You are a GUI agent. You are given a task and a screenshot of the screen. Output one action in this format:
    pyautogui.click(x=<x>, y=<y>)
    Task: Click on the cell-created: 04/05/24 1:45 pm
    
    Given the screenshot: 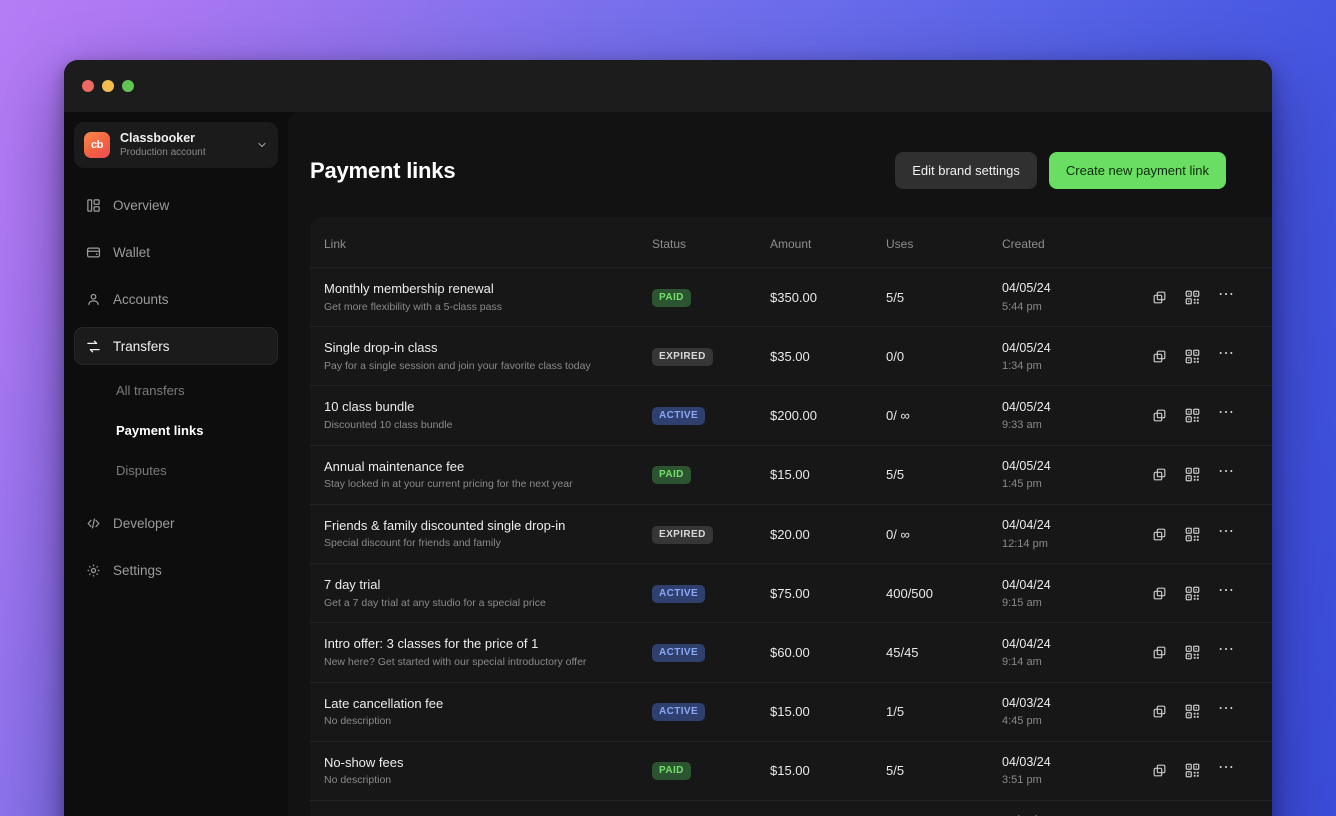 What is the action you would take?
    pyautogui.click(x=1077, y=474)
    